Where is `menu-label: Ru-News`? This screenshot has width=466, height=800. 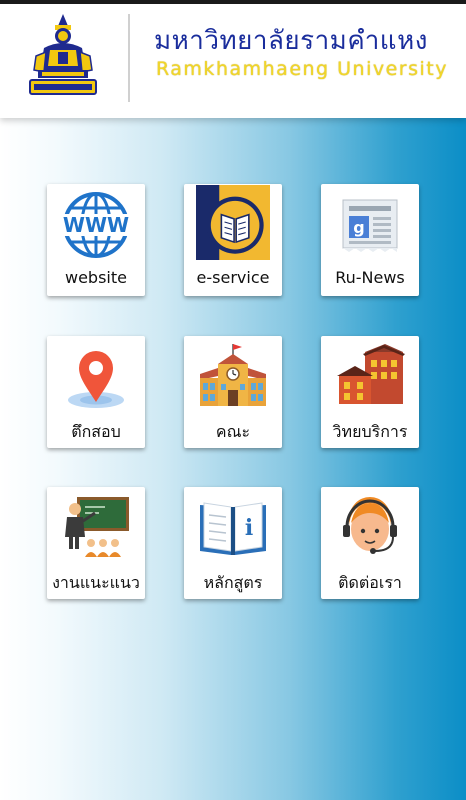 menu-label: Ru-News is located at coordinates (370, 277).